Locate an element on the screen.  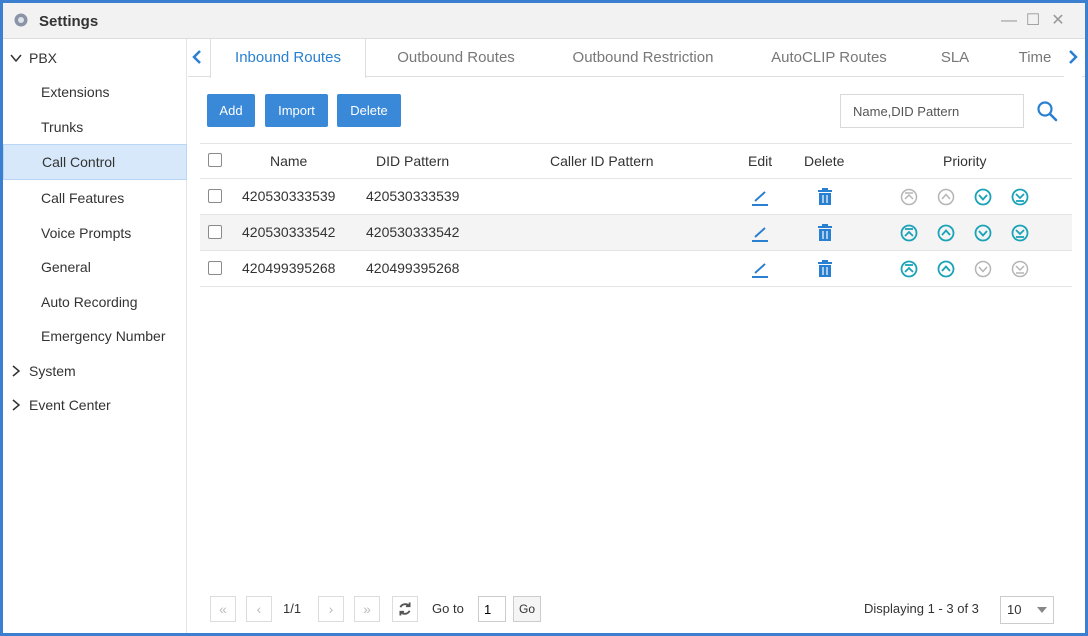
goto-label: Go to is located at coordinates (448, 608).